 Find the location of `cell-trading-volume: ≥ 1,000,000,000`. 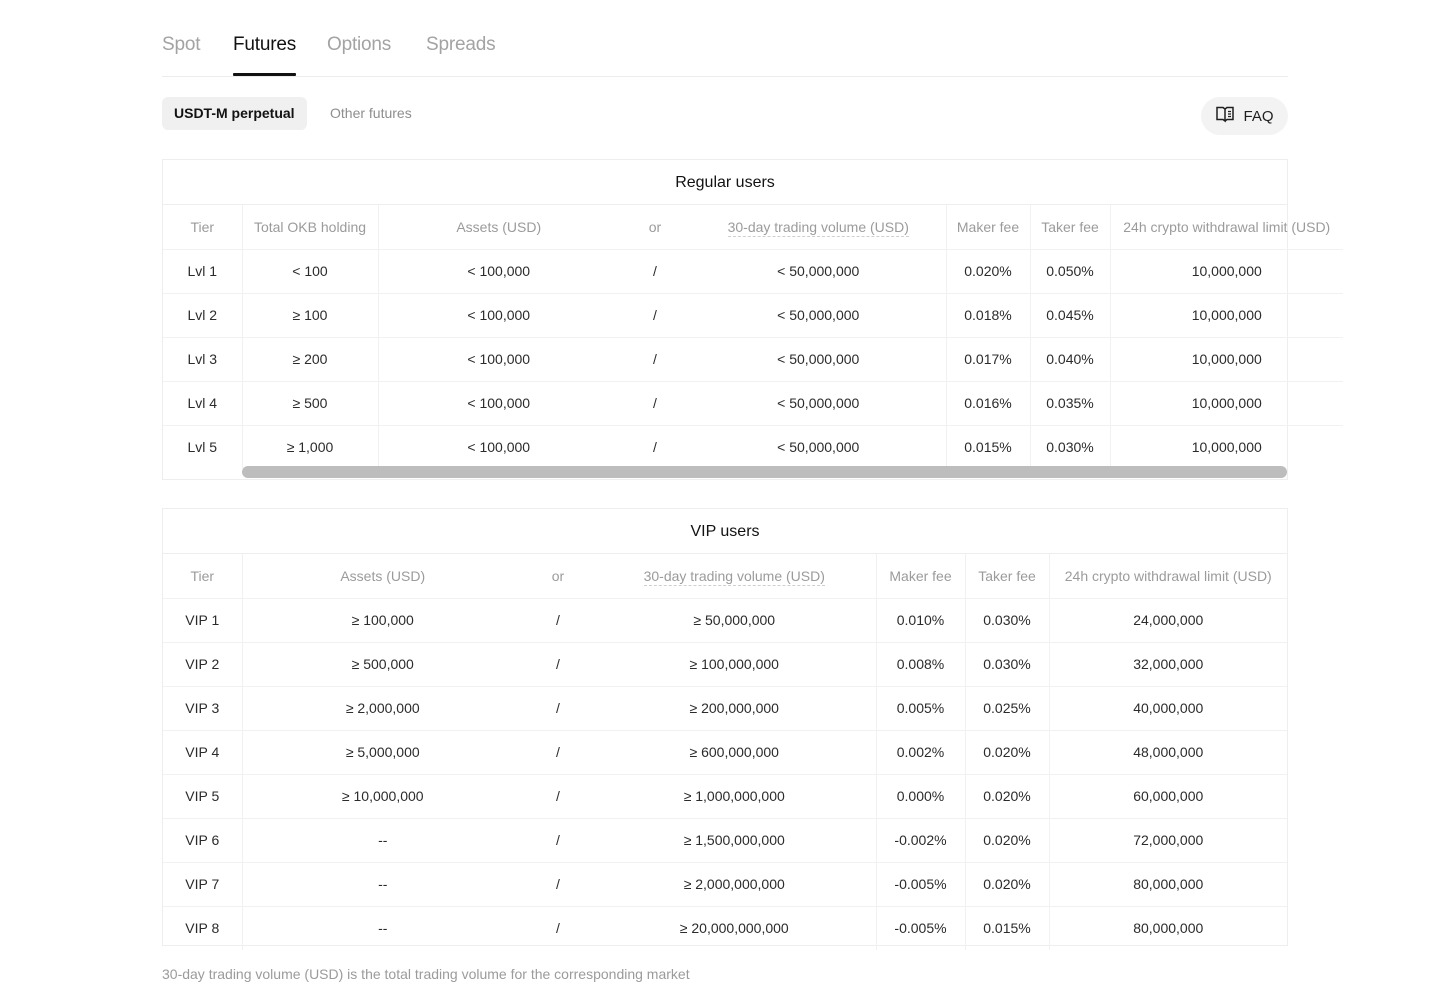

cell-trading-volume: ≥ 1,000,000,000 is located at coordinates (734, 796).